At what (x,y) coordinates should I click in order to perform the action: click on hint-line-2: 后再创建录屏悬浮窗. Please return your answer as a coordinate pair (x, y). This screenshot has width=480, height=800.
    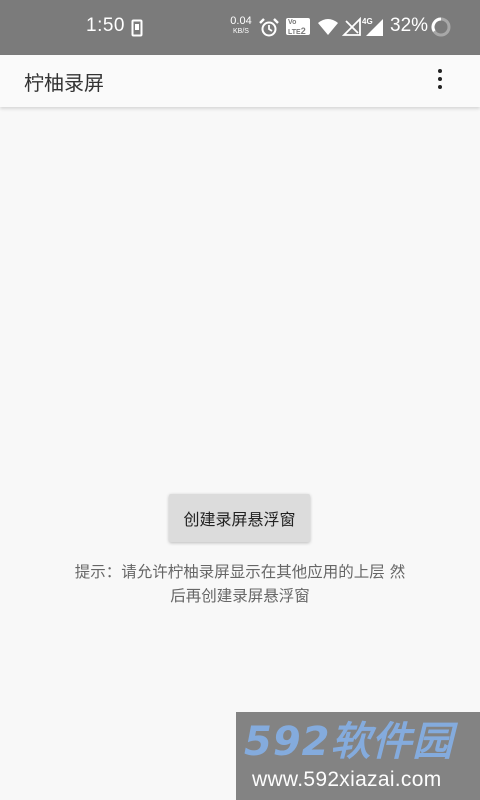
    Looking at the image, I should click on (240, 596).